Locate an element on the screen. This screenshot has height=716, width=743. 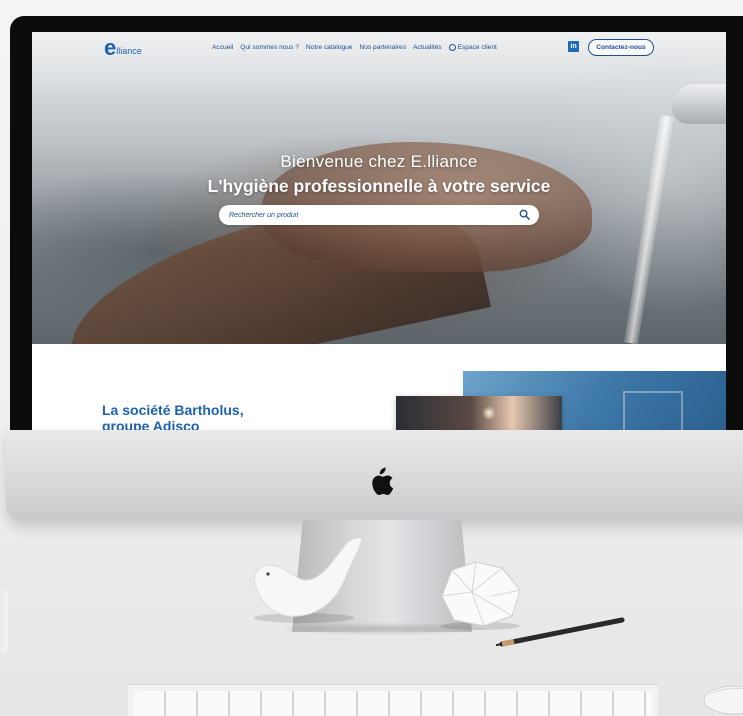
company-section: La société Bartholus, groupe Adisco is located at coordinates (379, 387).